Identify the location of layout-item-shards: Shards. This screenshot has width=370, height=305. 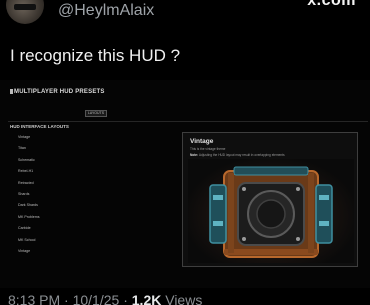
(48, 196).